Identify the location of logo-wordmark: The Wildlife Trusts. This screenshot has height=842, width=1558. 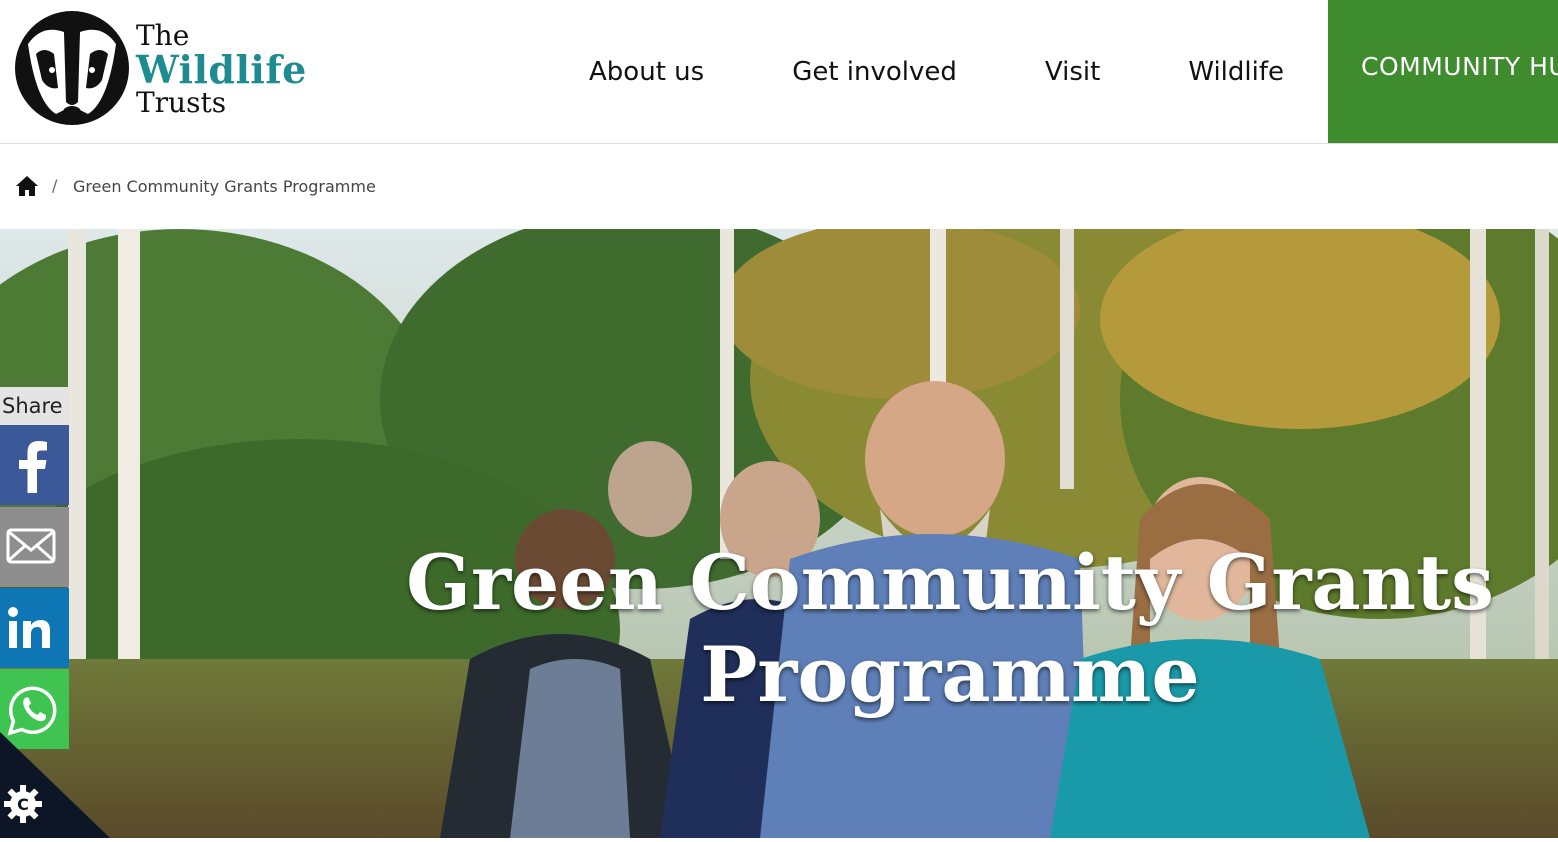
(221, 69).